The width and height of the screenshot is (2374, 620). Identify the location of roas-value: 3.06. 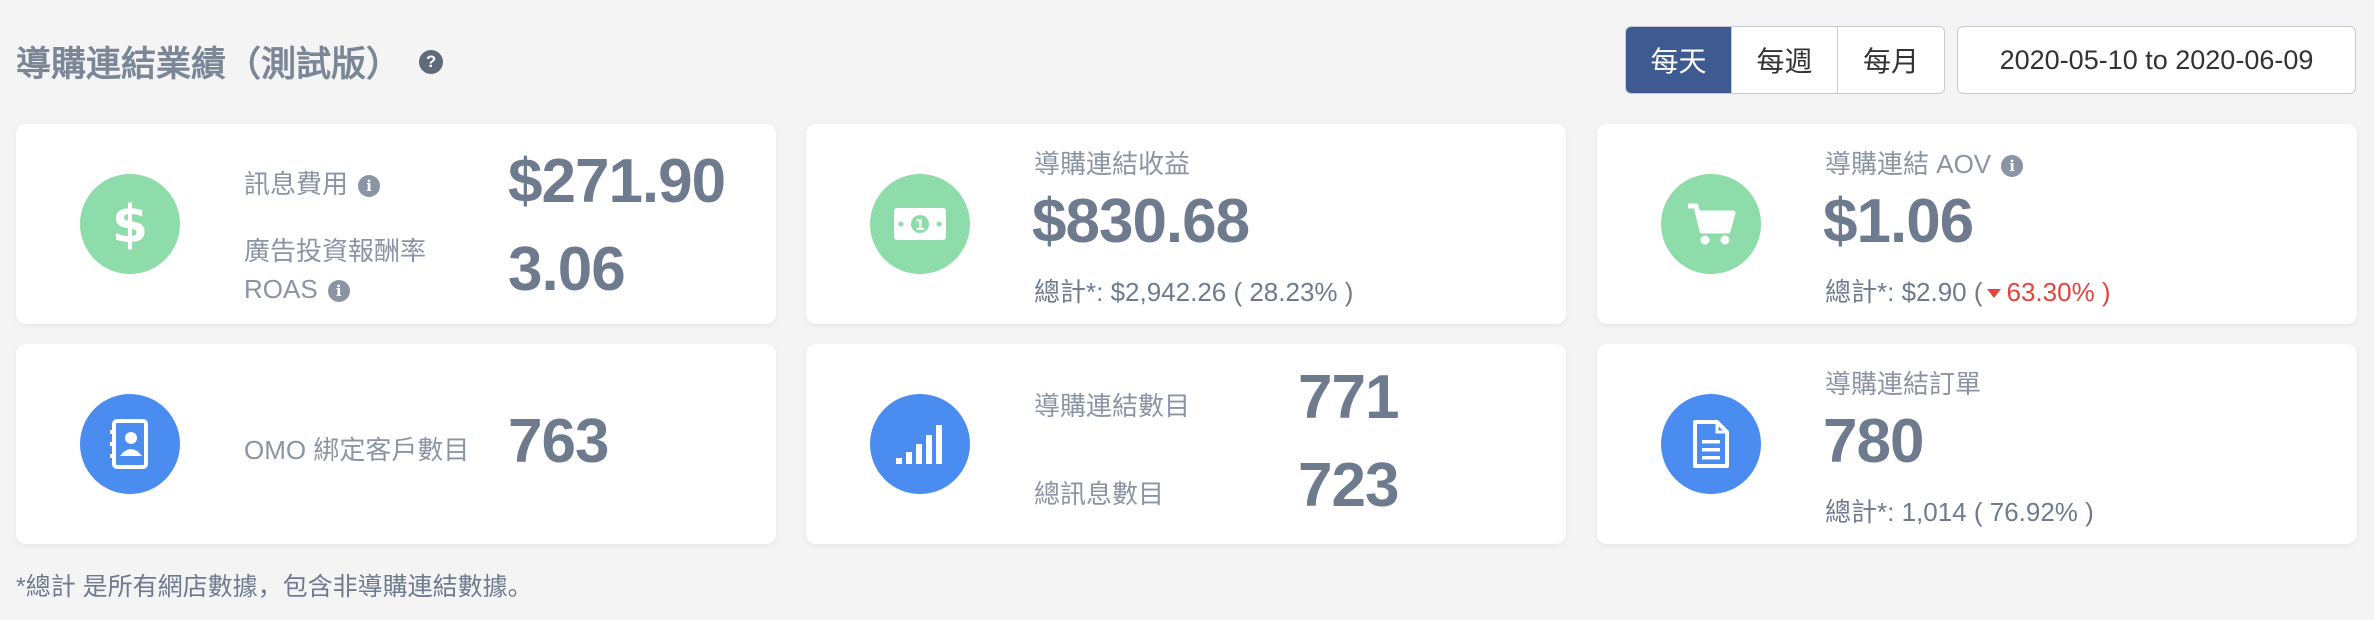
(567, 269).